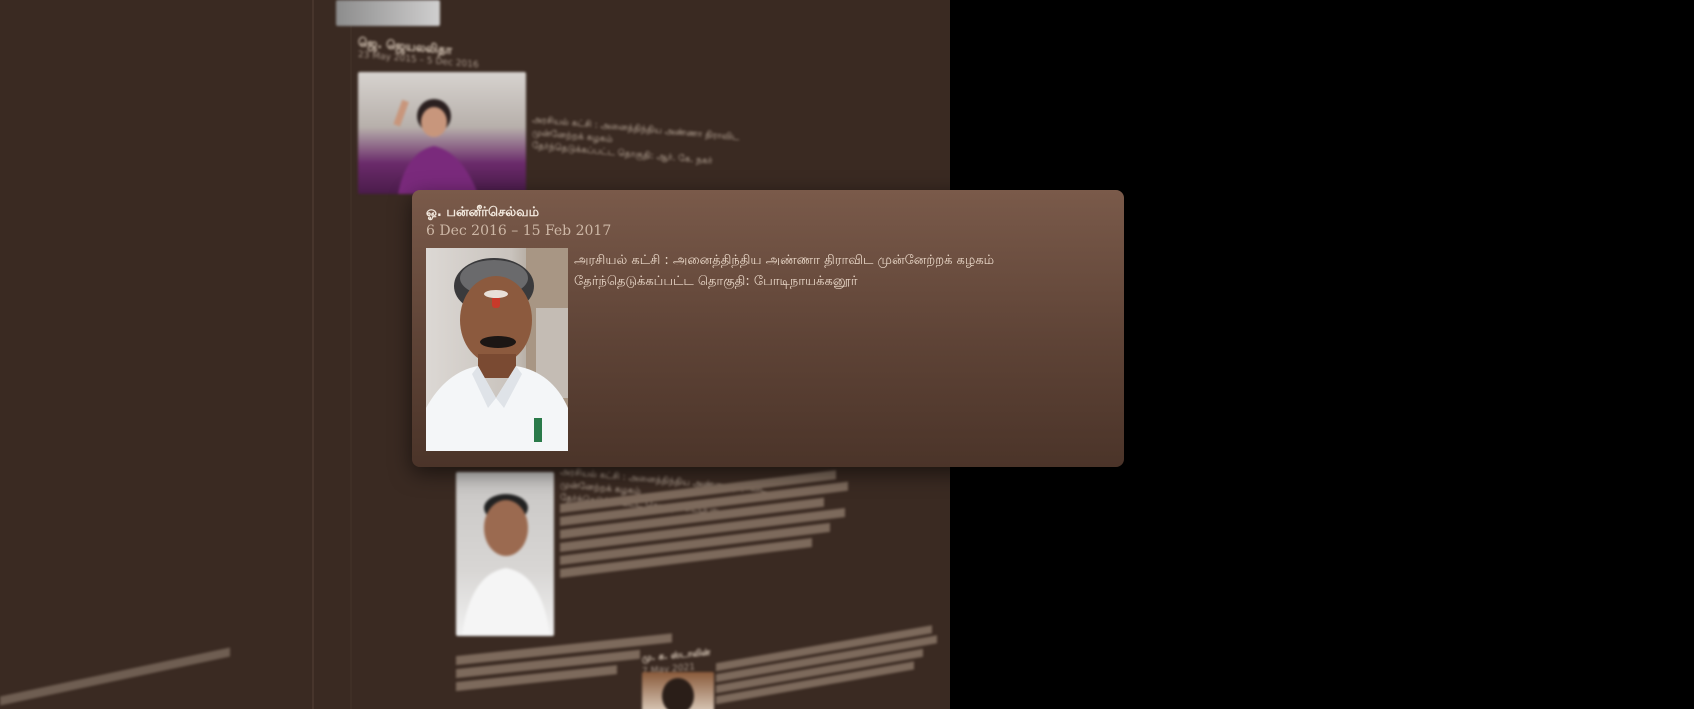  I want to click on entry-header: ஜெ. ஜெயலலிதா 23 May 2015 – 5 Dec 2016, so click(418, 54).